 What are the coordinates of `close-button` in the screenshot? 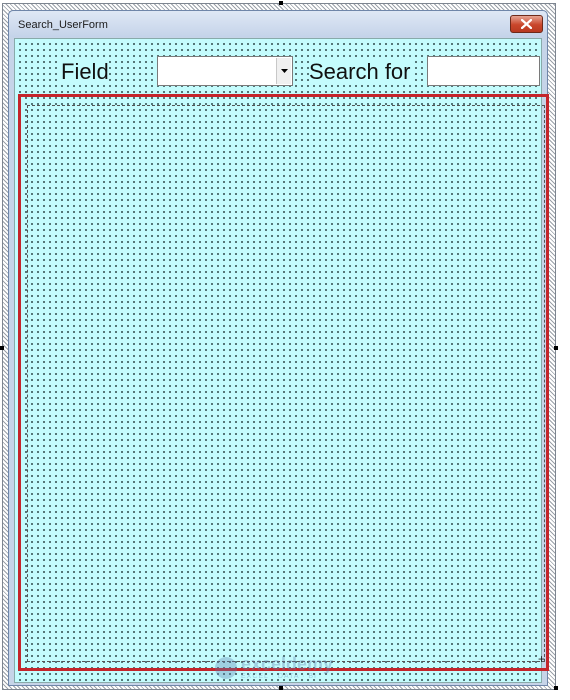 It's located at (526, 24).